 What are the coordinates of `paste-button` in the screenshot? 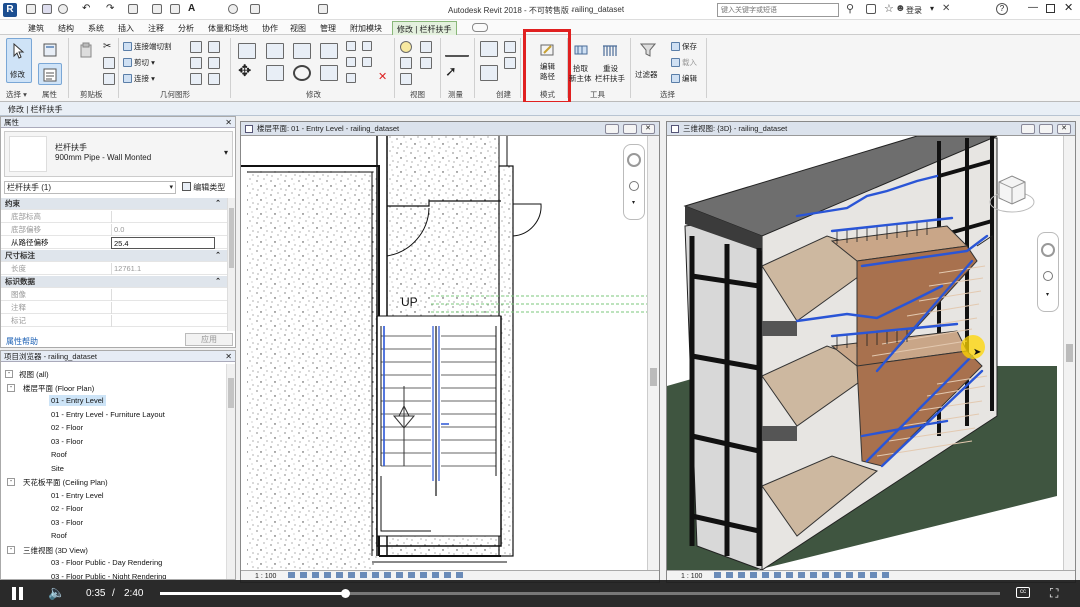 It's located at (86, 60).